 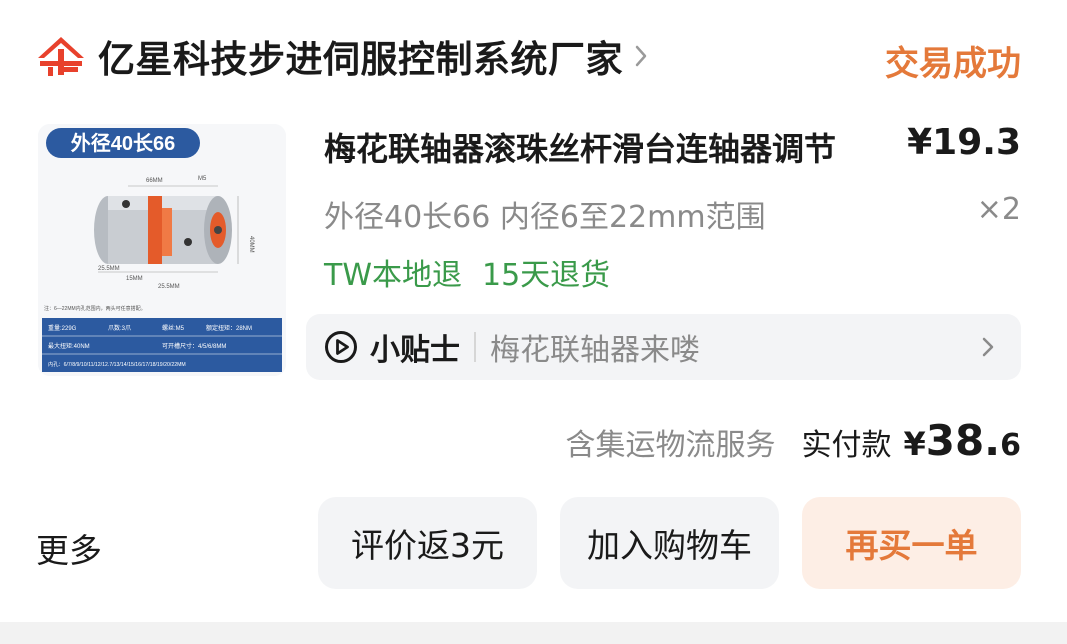 What do you see at coordinates (1010, 445) in the screenshot?
I see `paid-amount-decimal: 6` at bounding box center [1010, 445].